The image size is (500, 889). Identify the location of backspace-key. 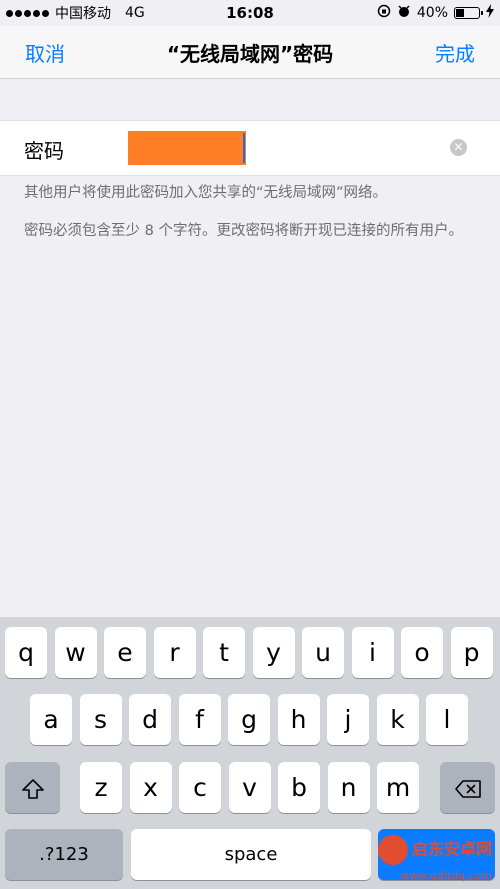
(467, 787).